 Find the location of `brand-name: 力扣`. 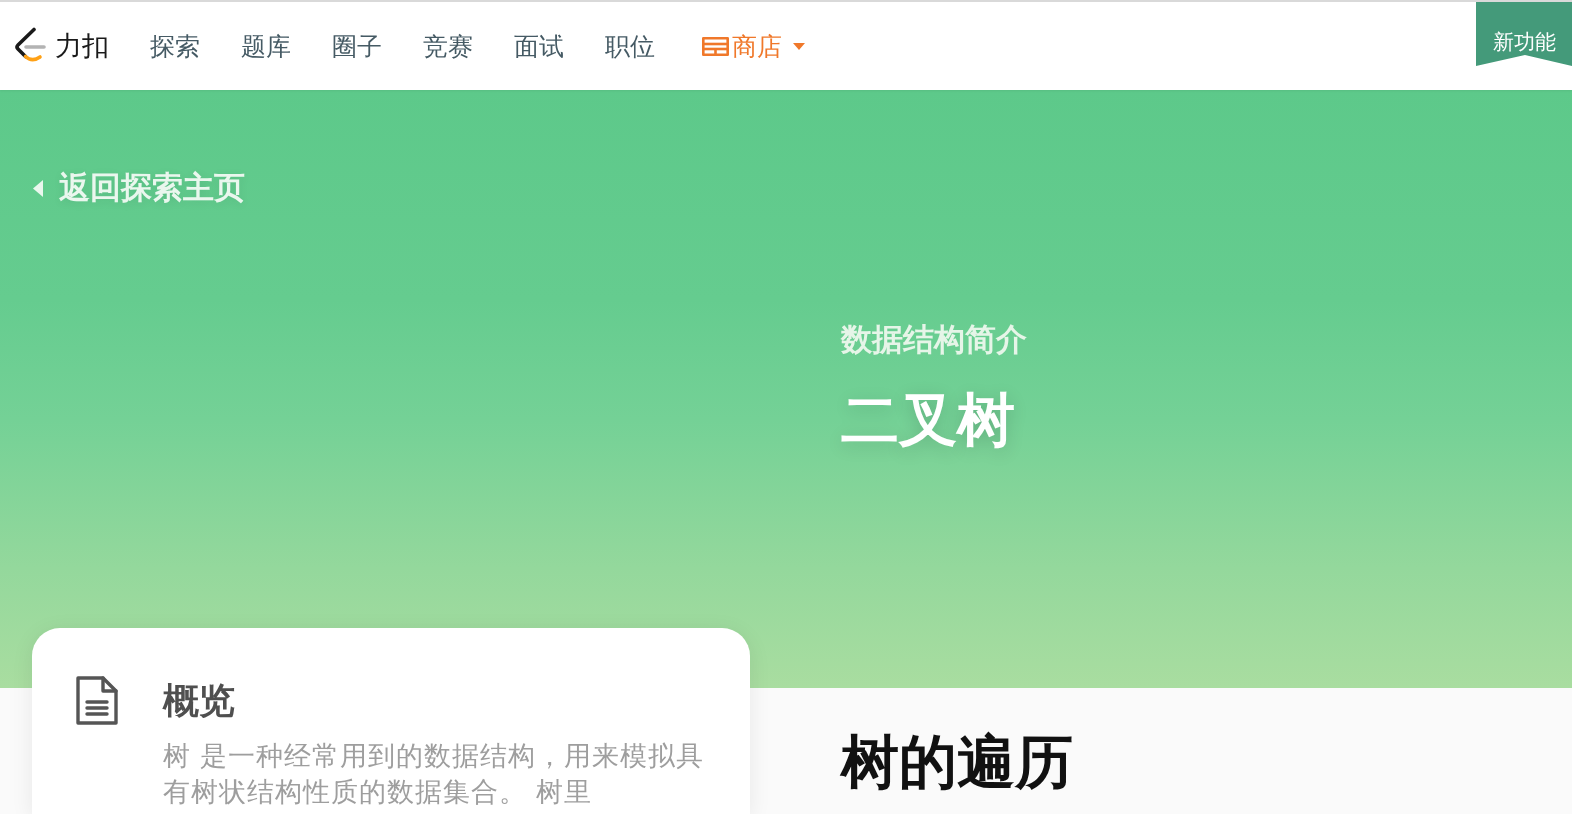

brand-name: 力扣 is located at coordinates (82, 46).